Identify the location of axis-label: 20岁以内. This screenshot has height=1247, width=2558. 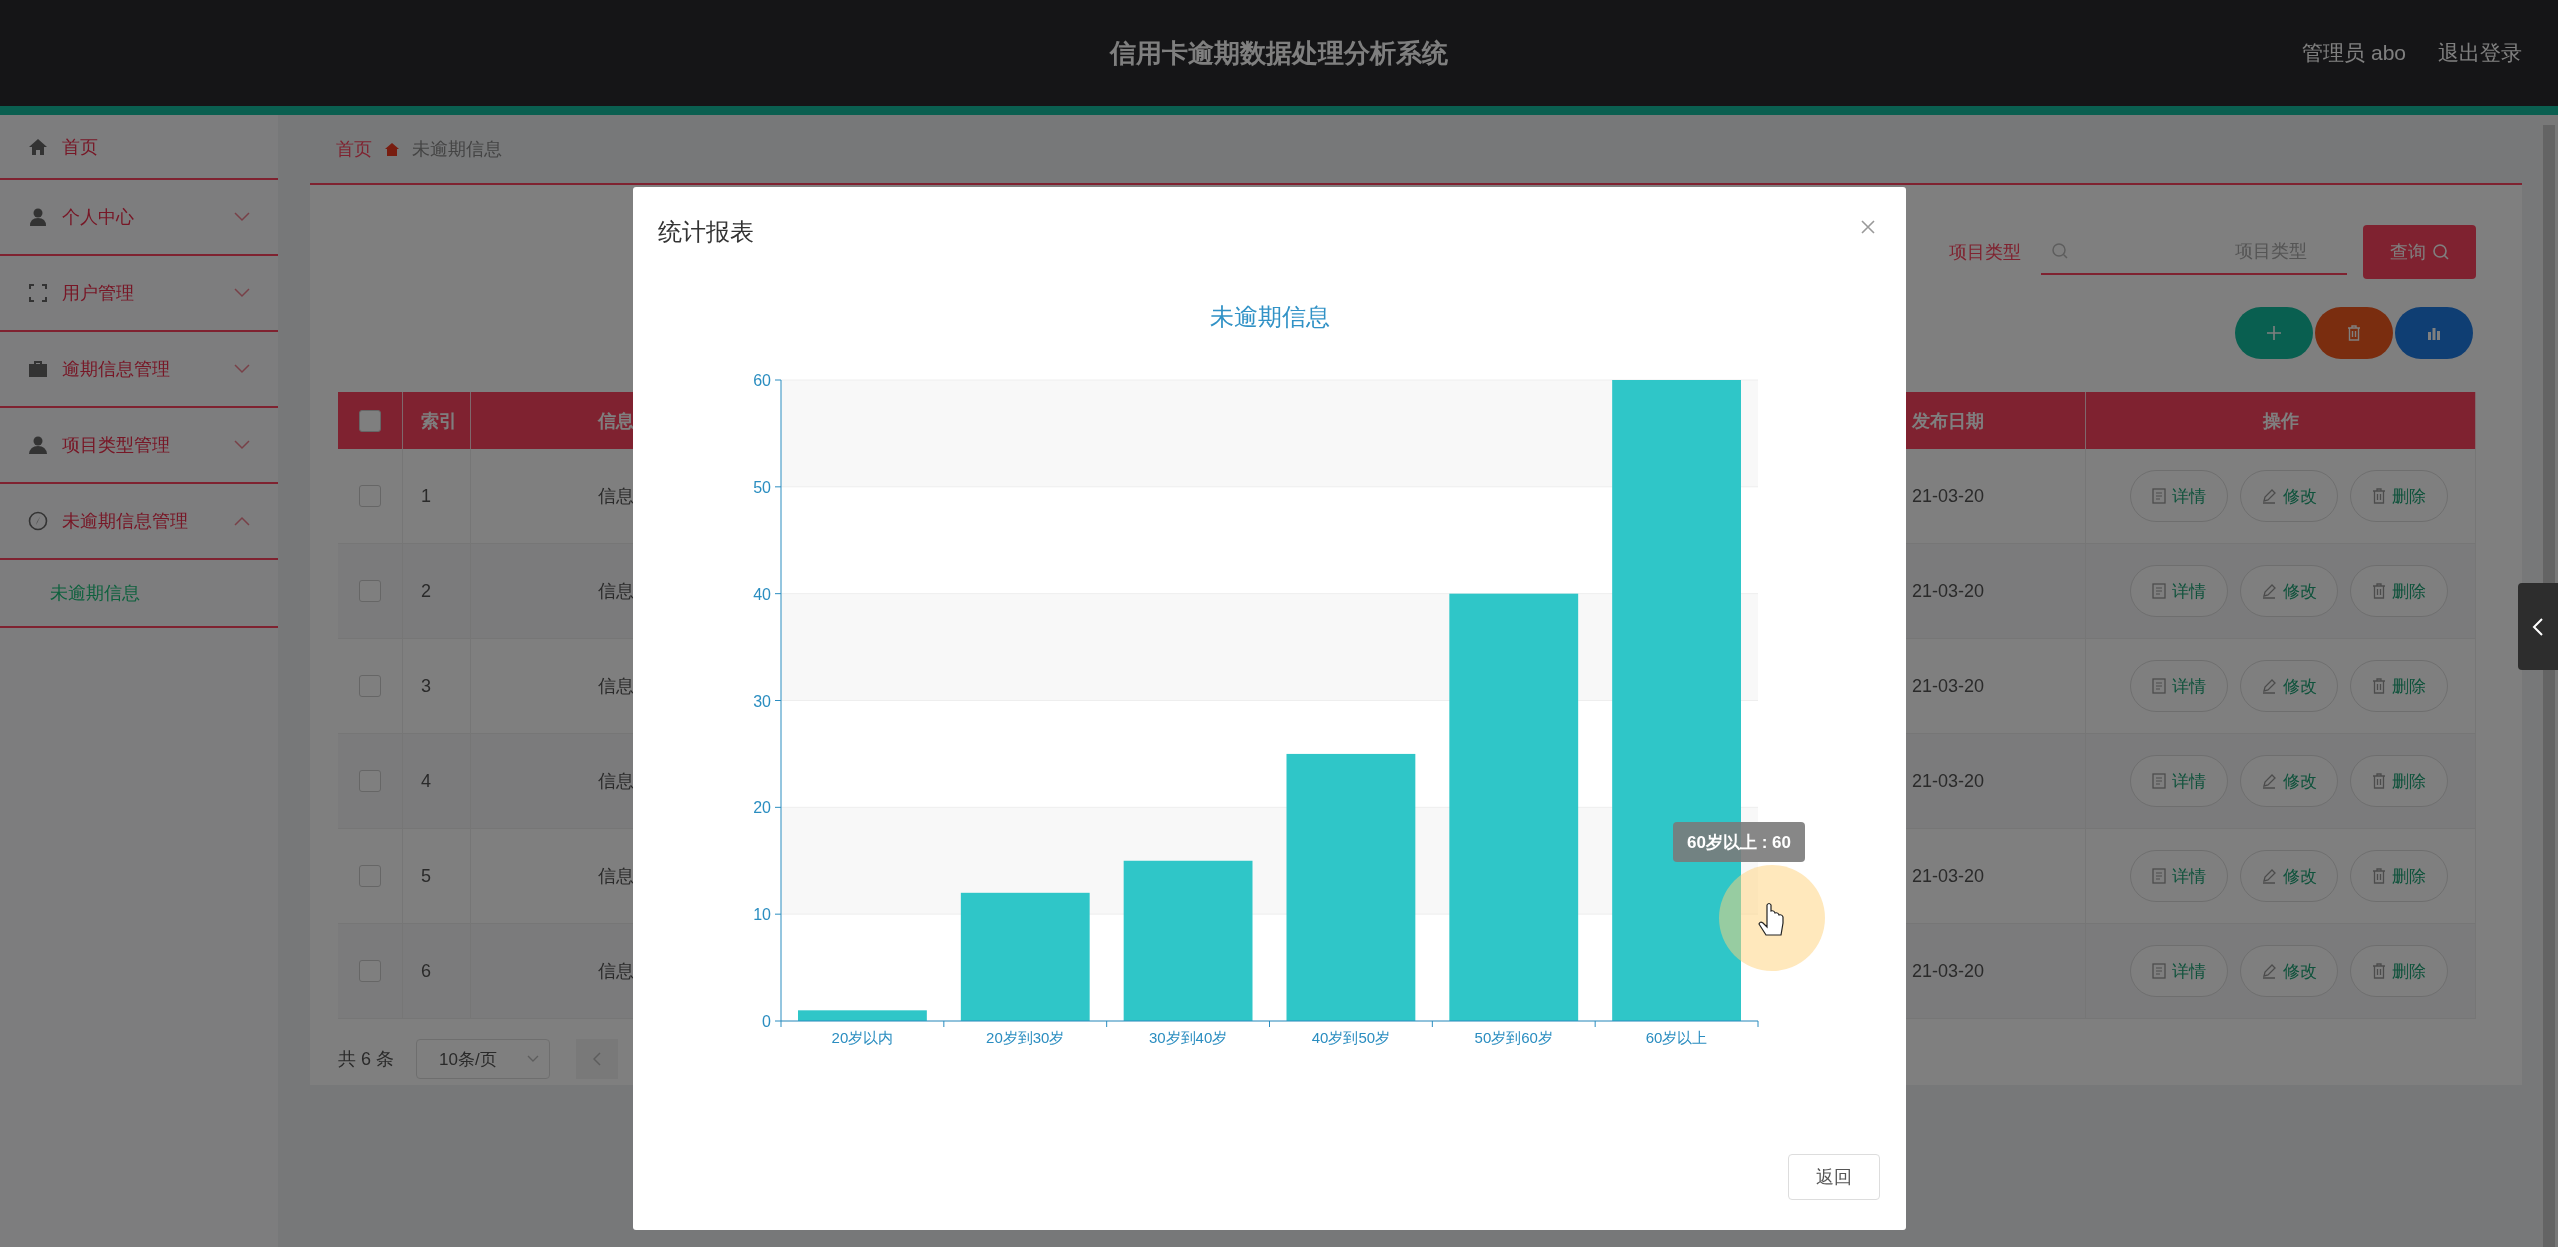
(862, 1037).